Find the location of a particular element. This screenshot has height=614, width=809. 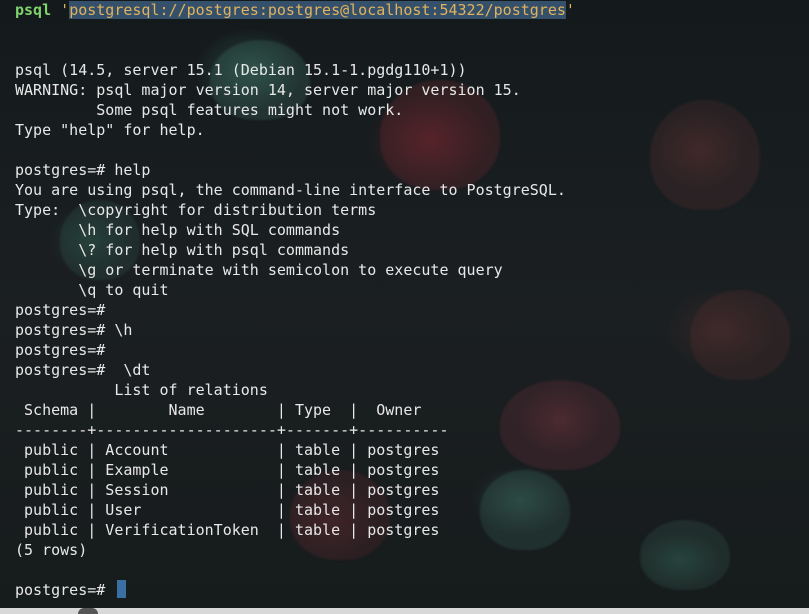

dock-indicator is located at coordinates (88, 611).